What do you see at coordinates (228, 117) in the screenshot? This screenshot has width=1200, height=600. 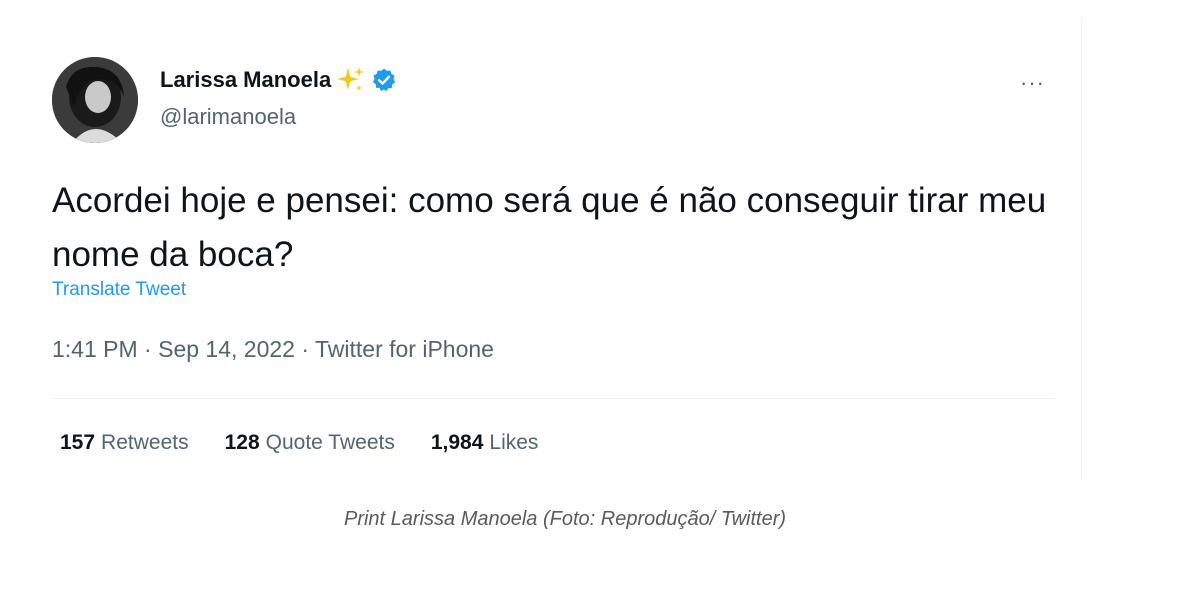 I see `author-handle: @larimanoela` at bounding box center [228, 117].